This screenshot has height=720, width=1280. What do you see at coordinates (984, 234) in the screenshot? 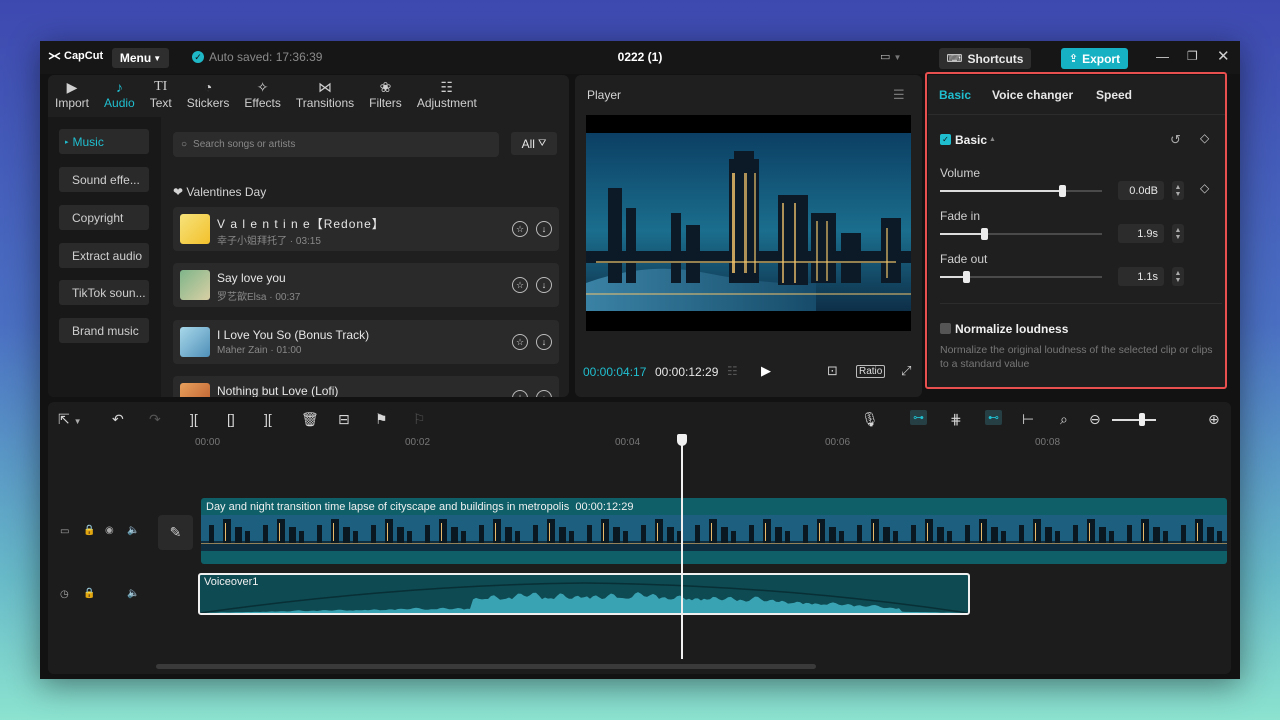
I see `fade-in-slider-handle` at bounding box center [984, 234].